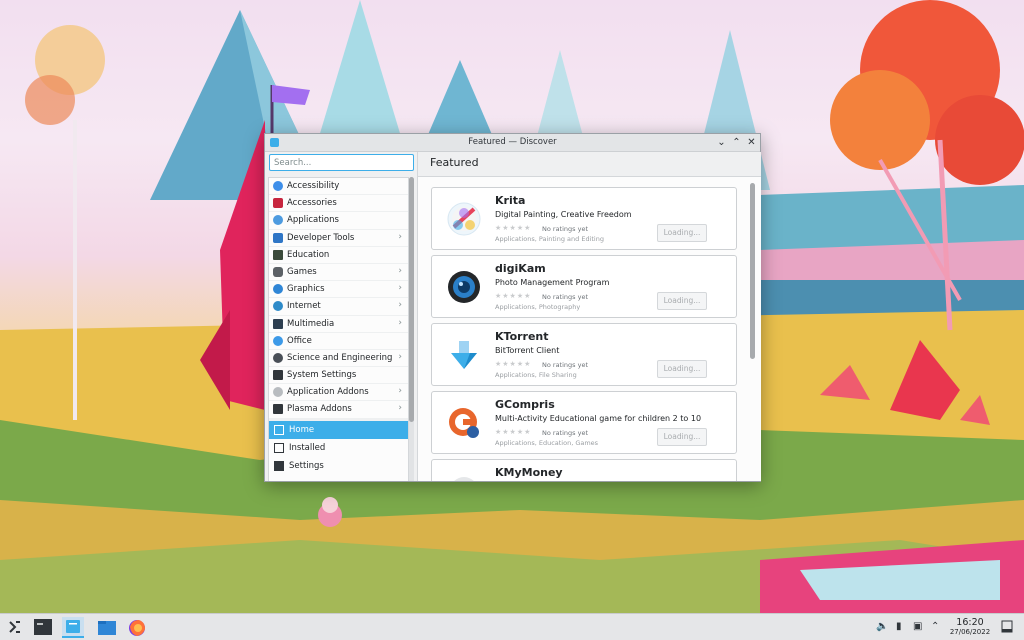 Image resolution: width=1024 pixels, height=640 pixels. I want to click on system-settings-icon, so click(278, 375).